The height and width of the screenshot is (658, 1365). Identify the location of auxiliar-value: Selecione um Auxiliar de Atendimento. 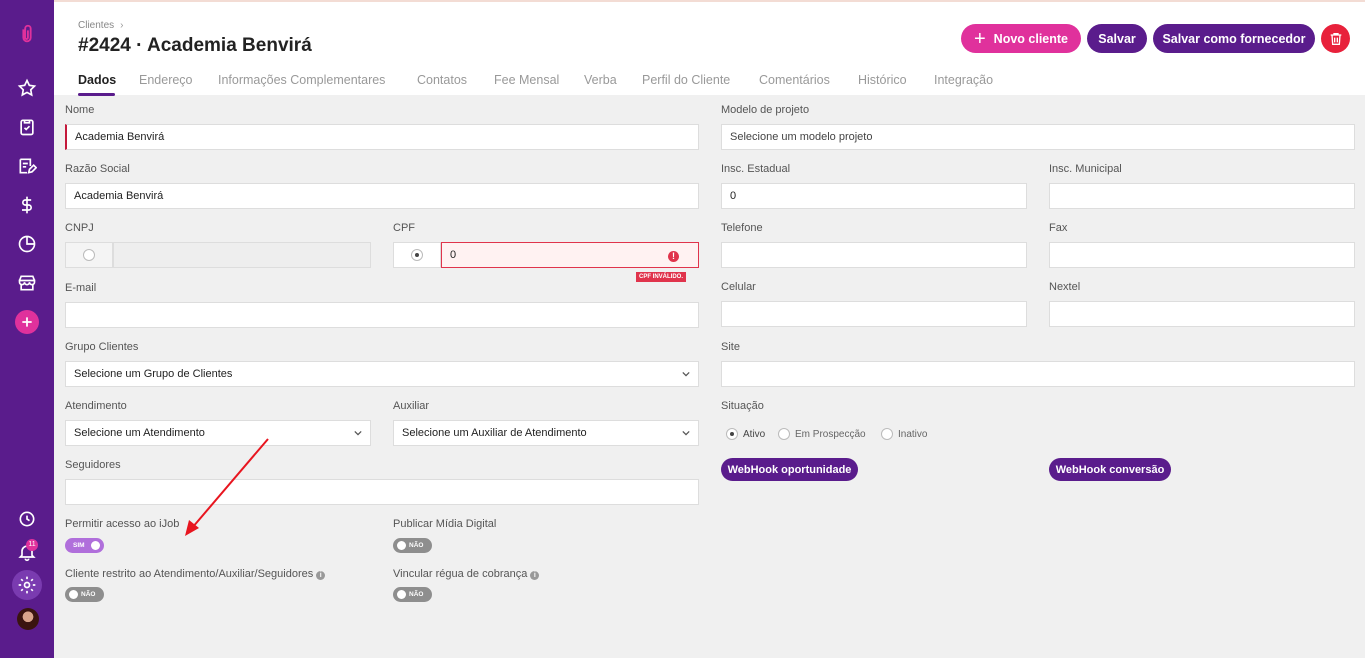
(494, 433).